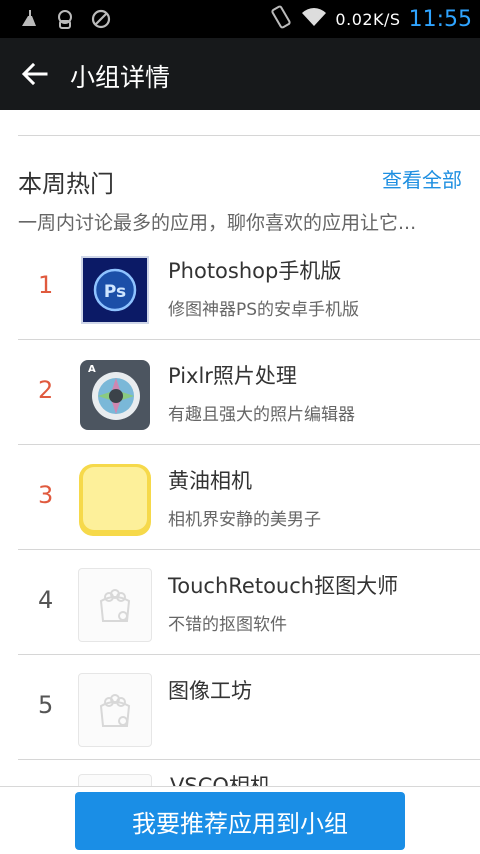 The image size is (480, 854). Describe the element at coordinates (249, 707) in the screenshot. I see `list-item: 5 图像工坊` at that location.